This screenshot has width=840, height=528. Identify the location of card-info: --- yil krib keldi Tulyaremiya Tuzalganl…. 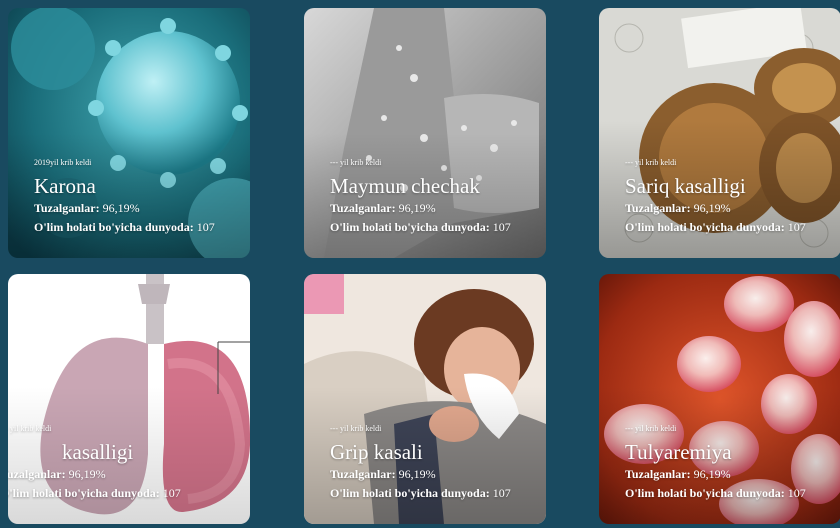
(729, 463).